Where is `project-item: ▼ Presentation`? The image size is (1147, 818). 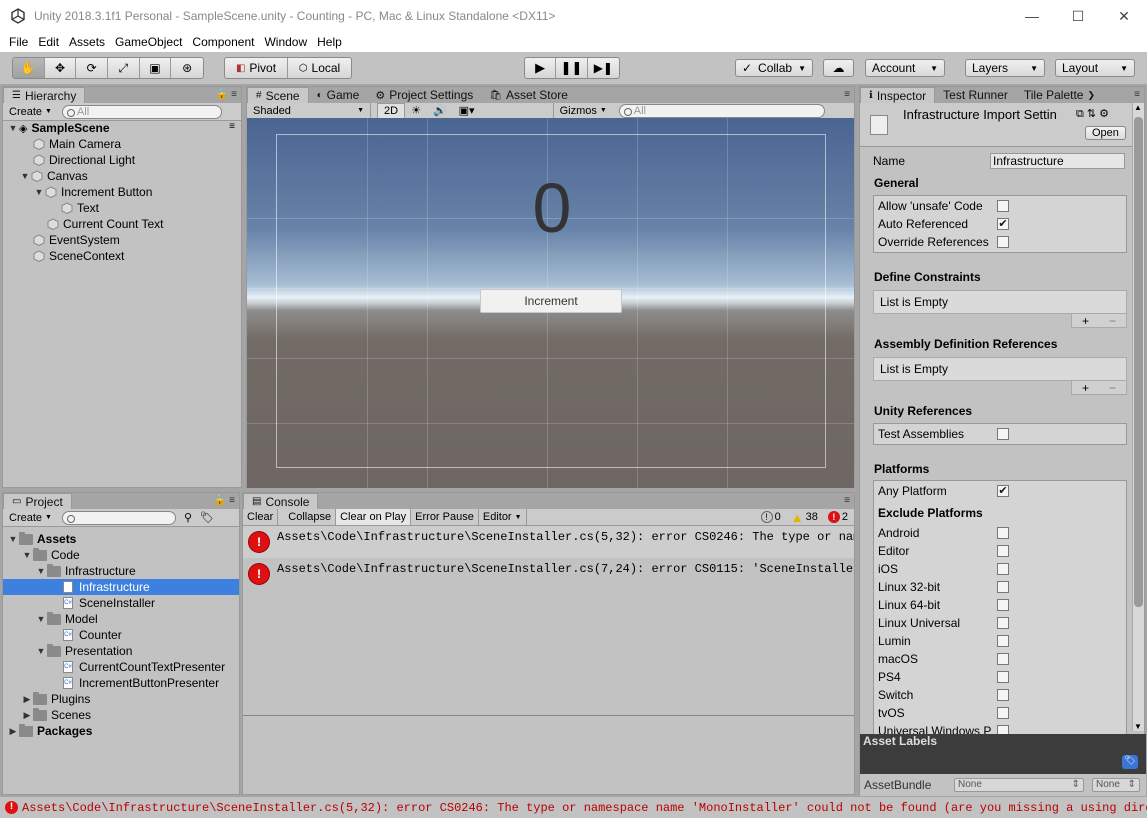 project-item: ▼ Presentation is located at coordinates (83, 651).